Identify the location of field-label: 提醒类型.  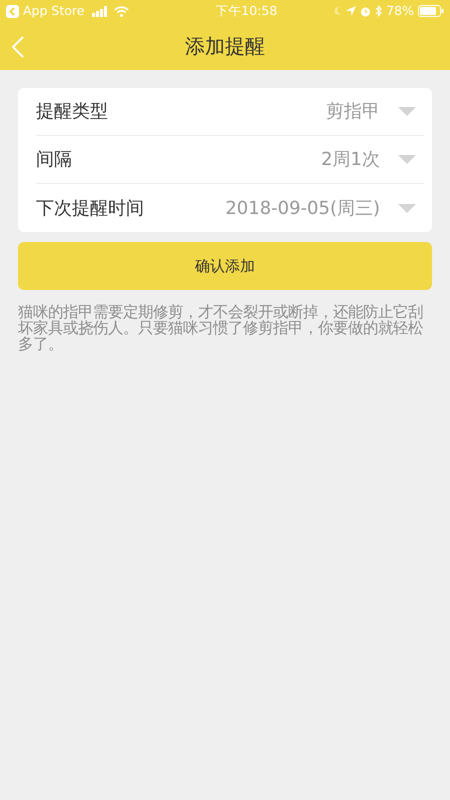
(72, 112).